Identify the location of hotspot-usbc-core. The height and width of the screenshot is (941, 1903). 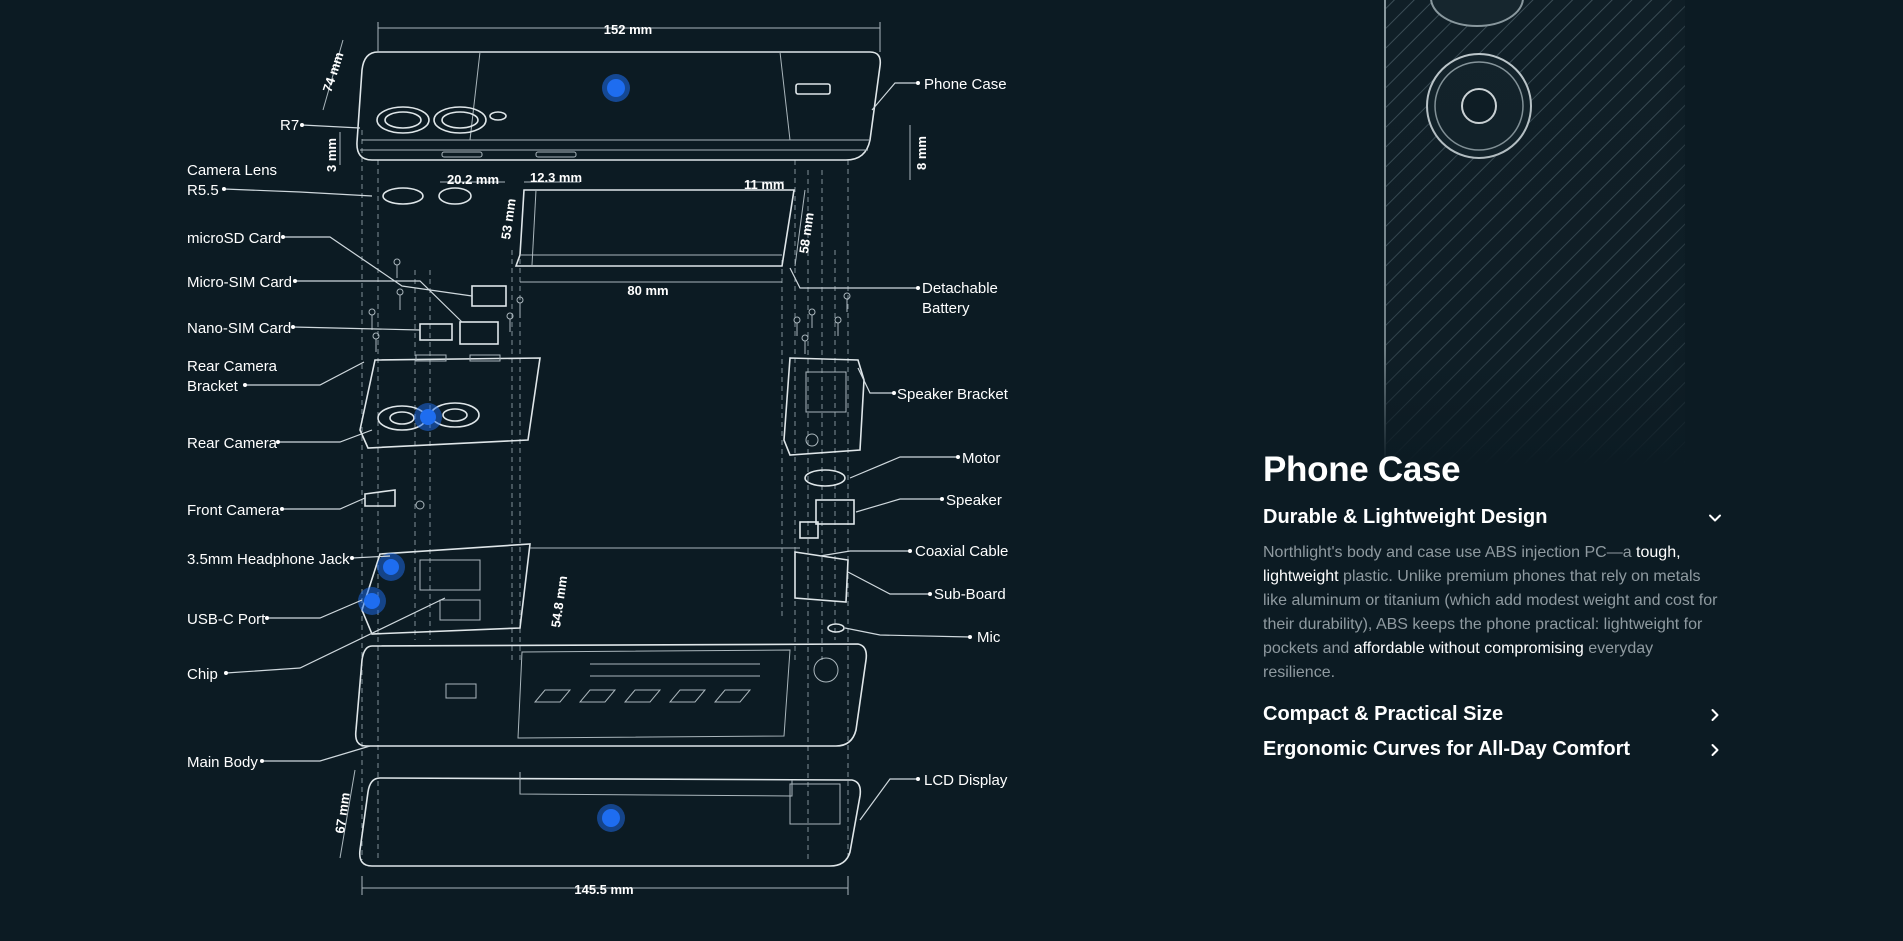
(372, 601).